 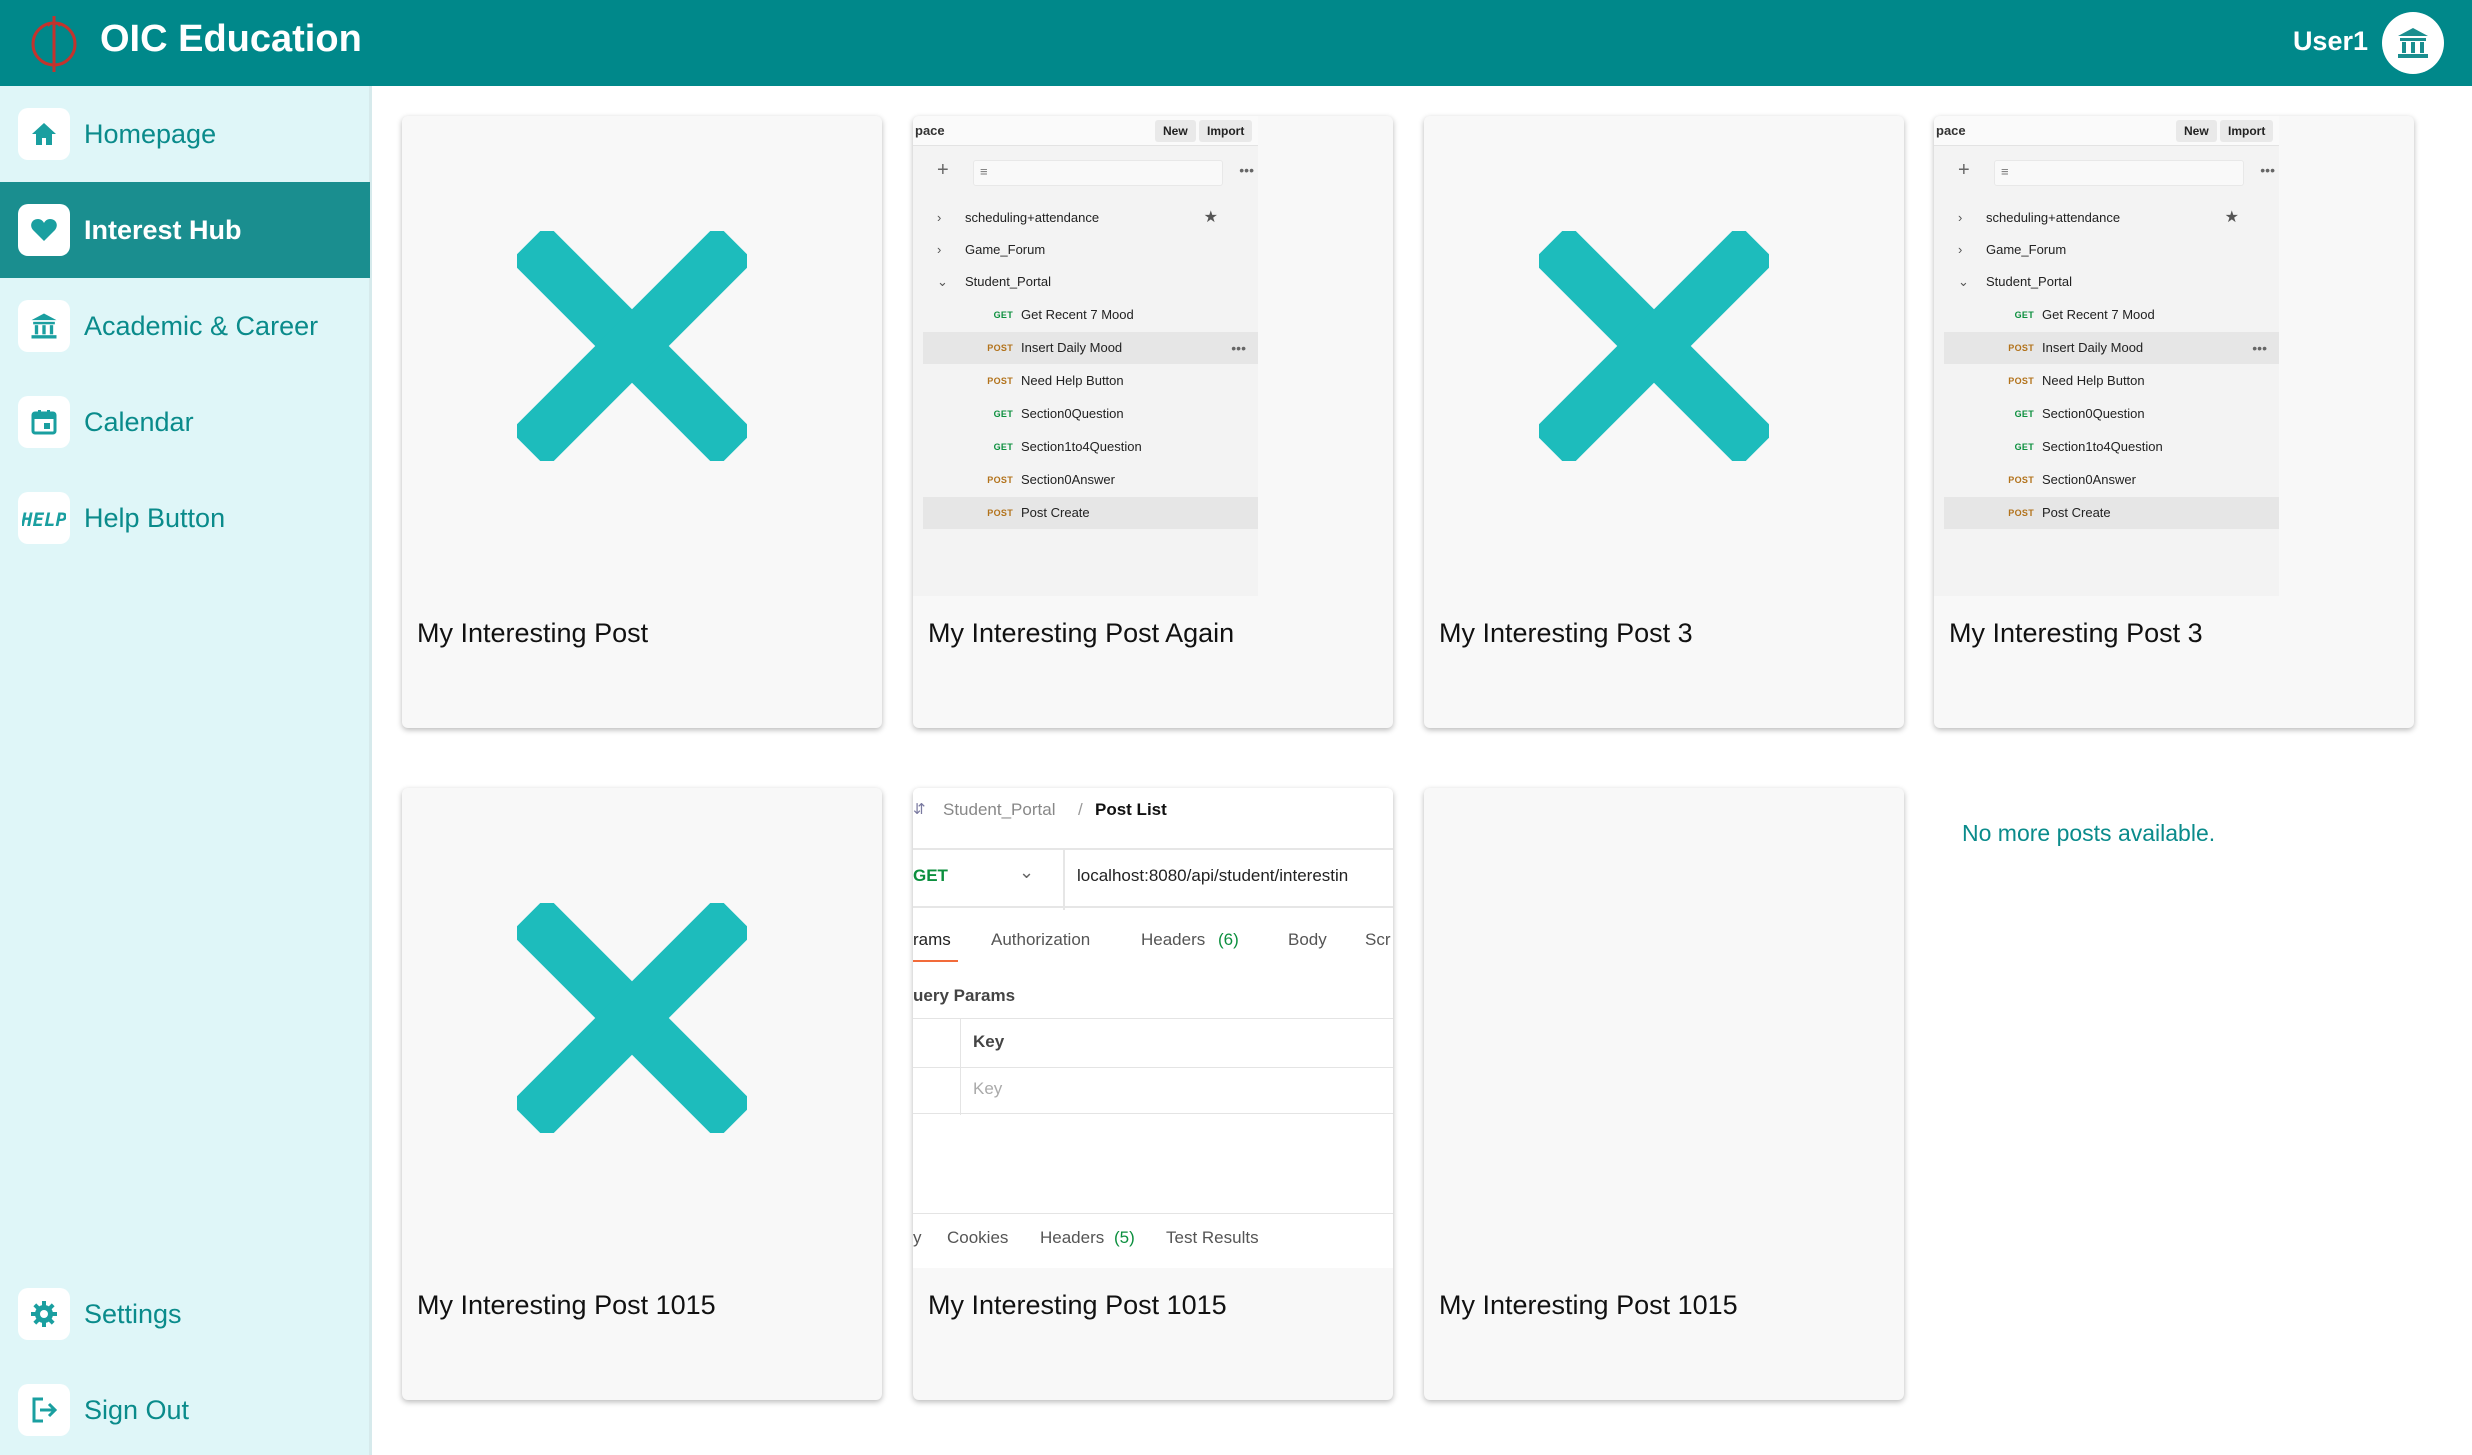 What do you see at coordinates (231, 39) in the screenshot?
I see `app-title: OIC Education` at bounding box center [231, 39].